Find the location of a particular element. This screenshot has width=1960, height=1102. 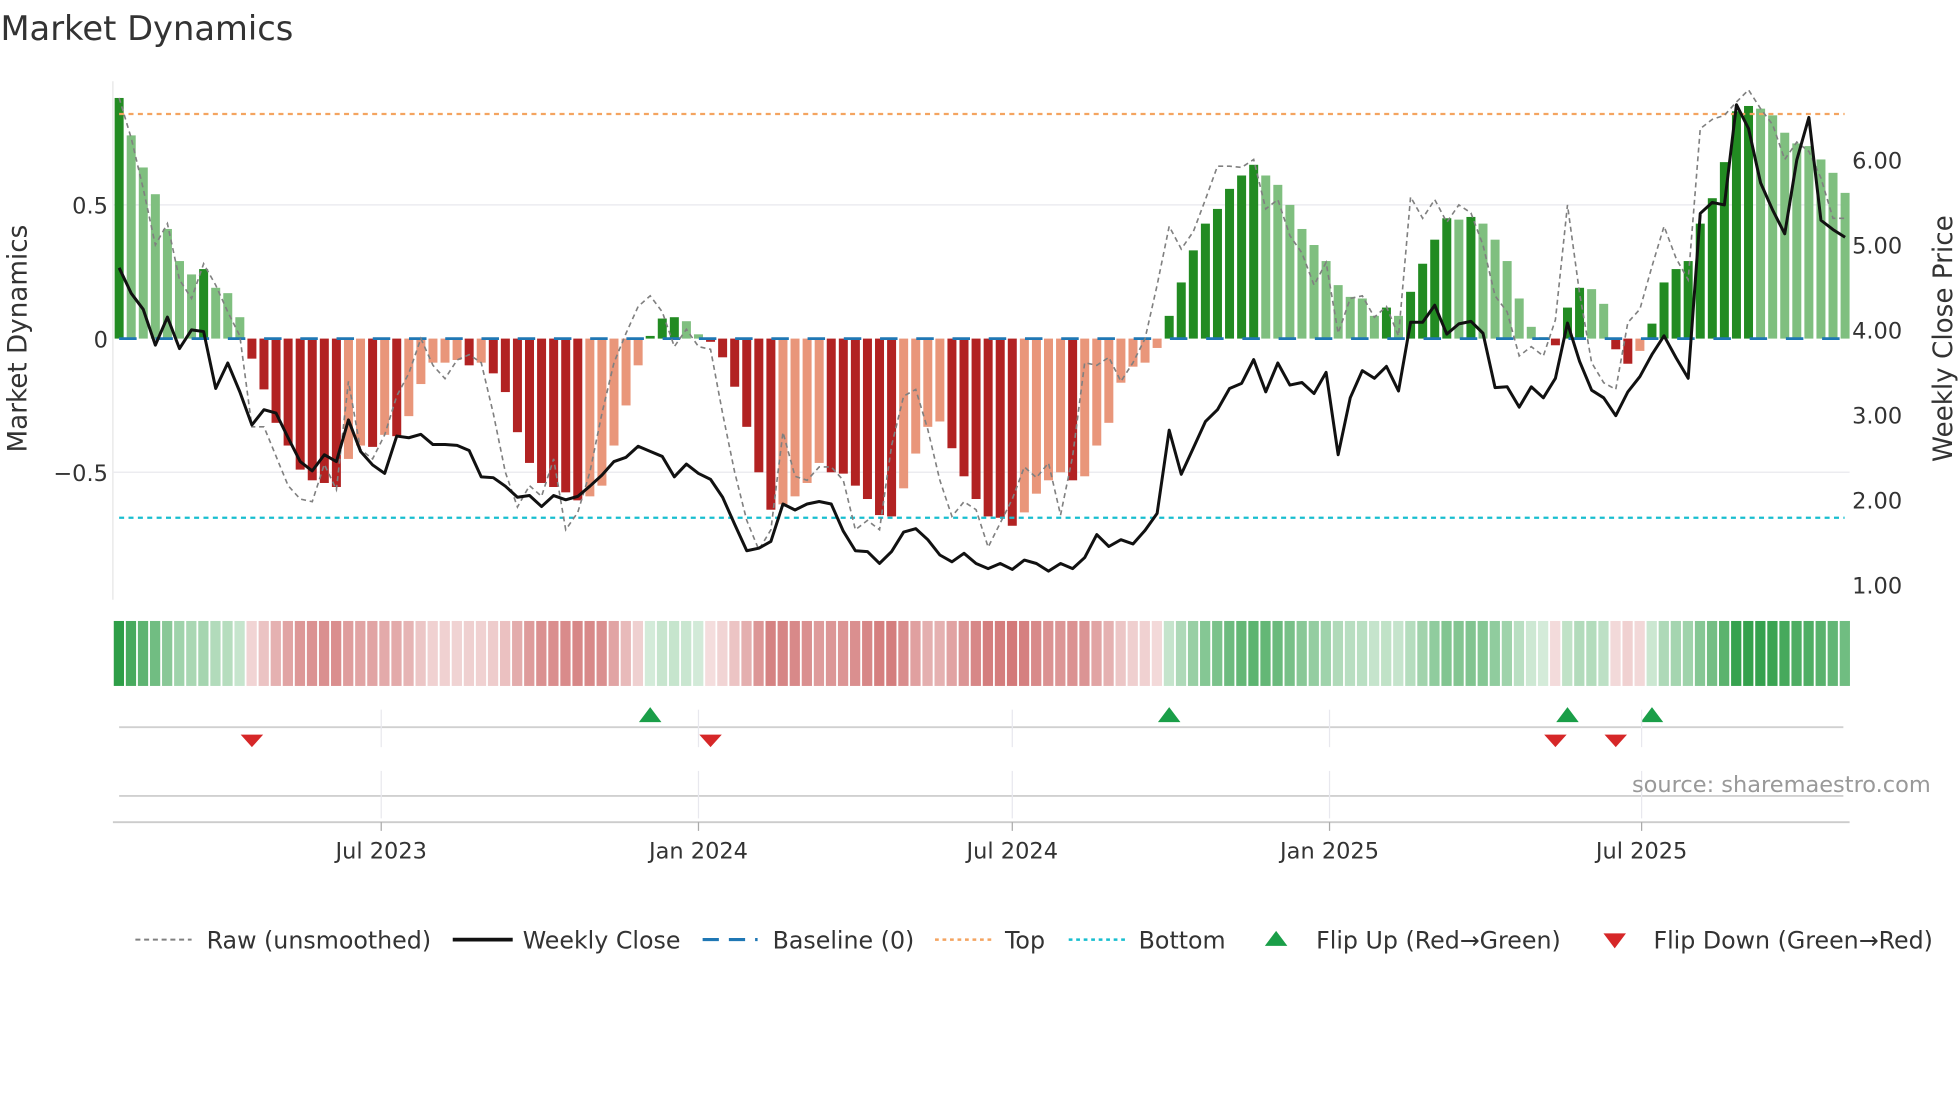

regime-heat-strip is located at coordinates (981, 653).